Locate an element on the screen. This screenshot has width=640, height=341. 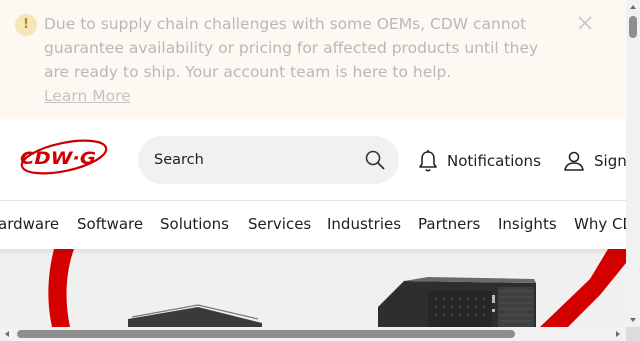
bell-icon is located at coordinates (428, 161).